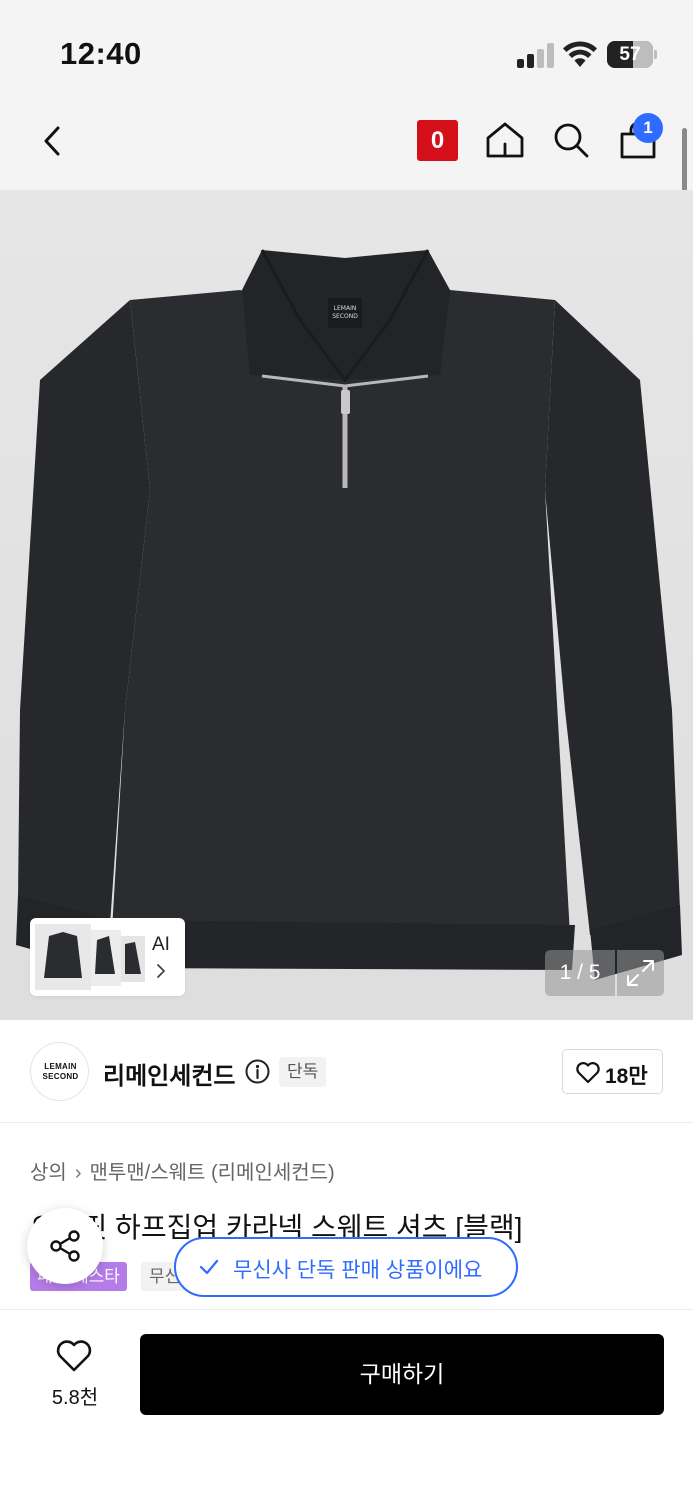 This screenshot has width=693, height=1500. What do you see at coordinates (648, 128) in the screenshot?
I see `cart-count-badge: 1` at bounding box center [648, 128].